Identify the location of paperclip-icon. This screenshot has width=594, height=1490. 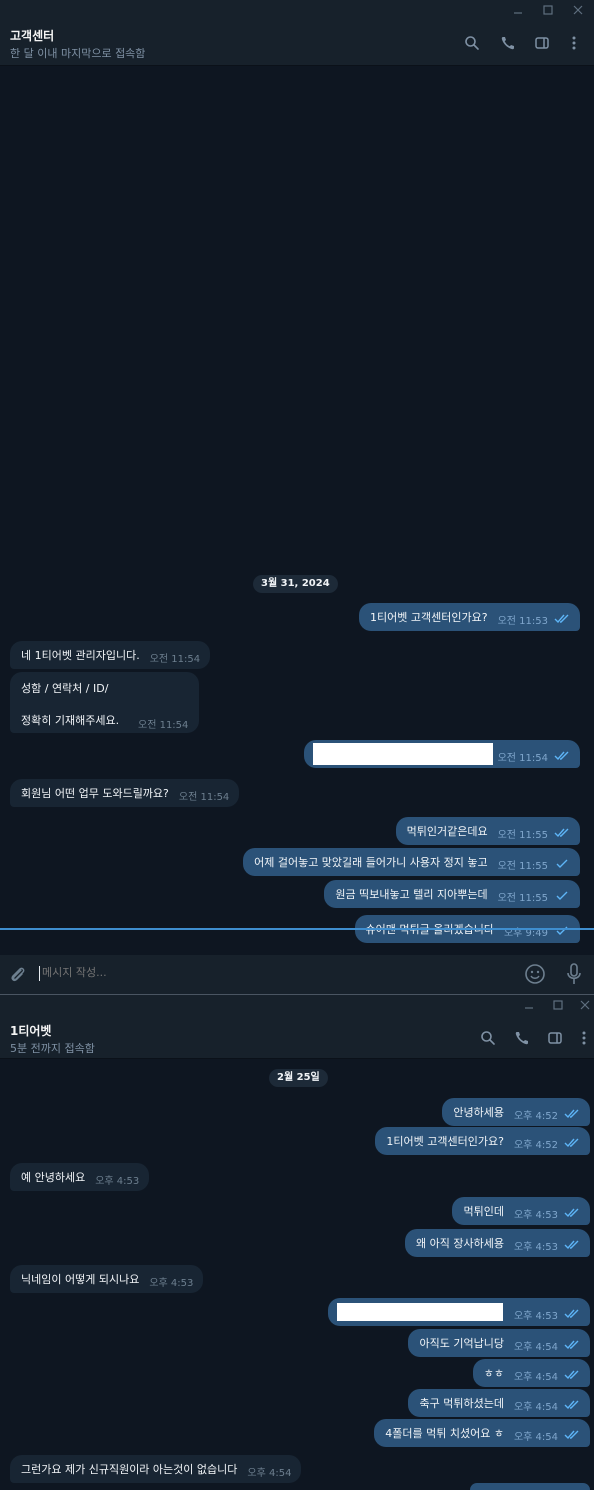
(18, 975).